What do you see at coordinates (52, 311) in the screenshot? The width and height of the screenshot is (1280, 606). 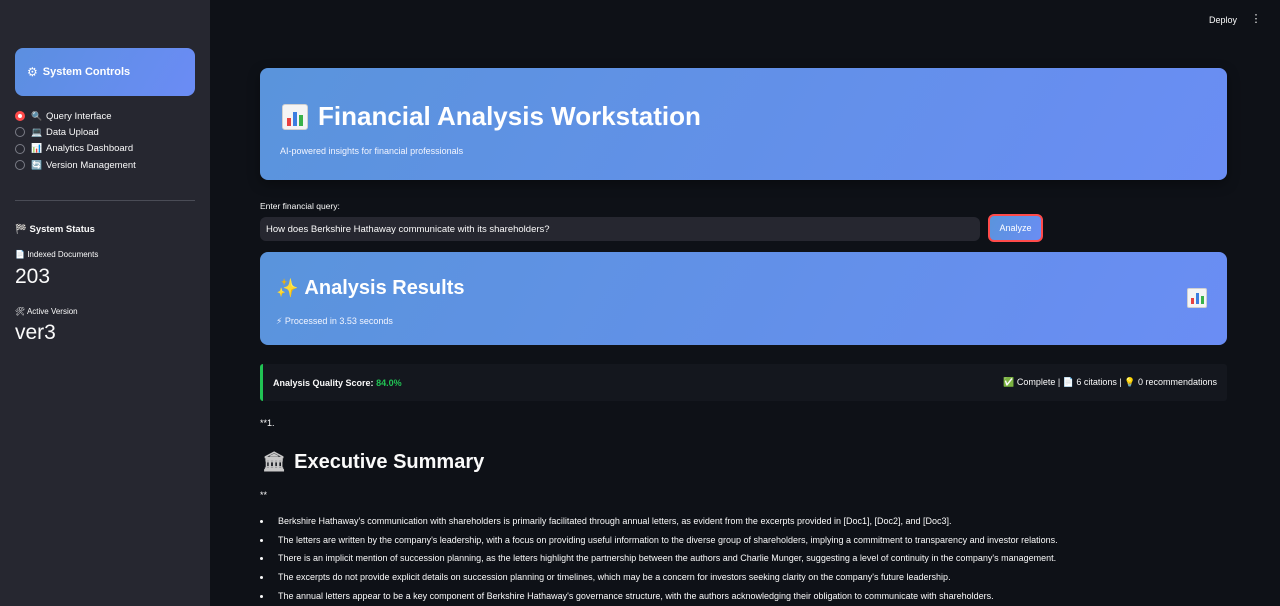 I see `active-version-text: Active Version` at bounding box center [52, 311].